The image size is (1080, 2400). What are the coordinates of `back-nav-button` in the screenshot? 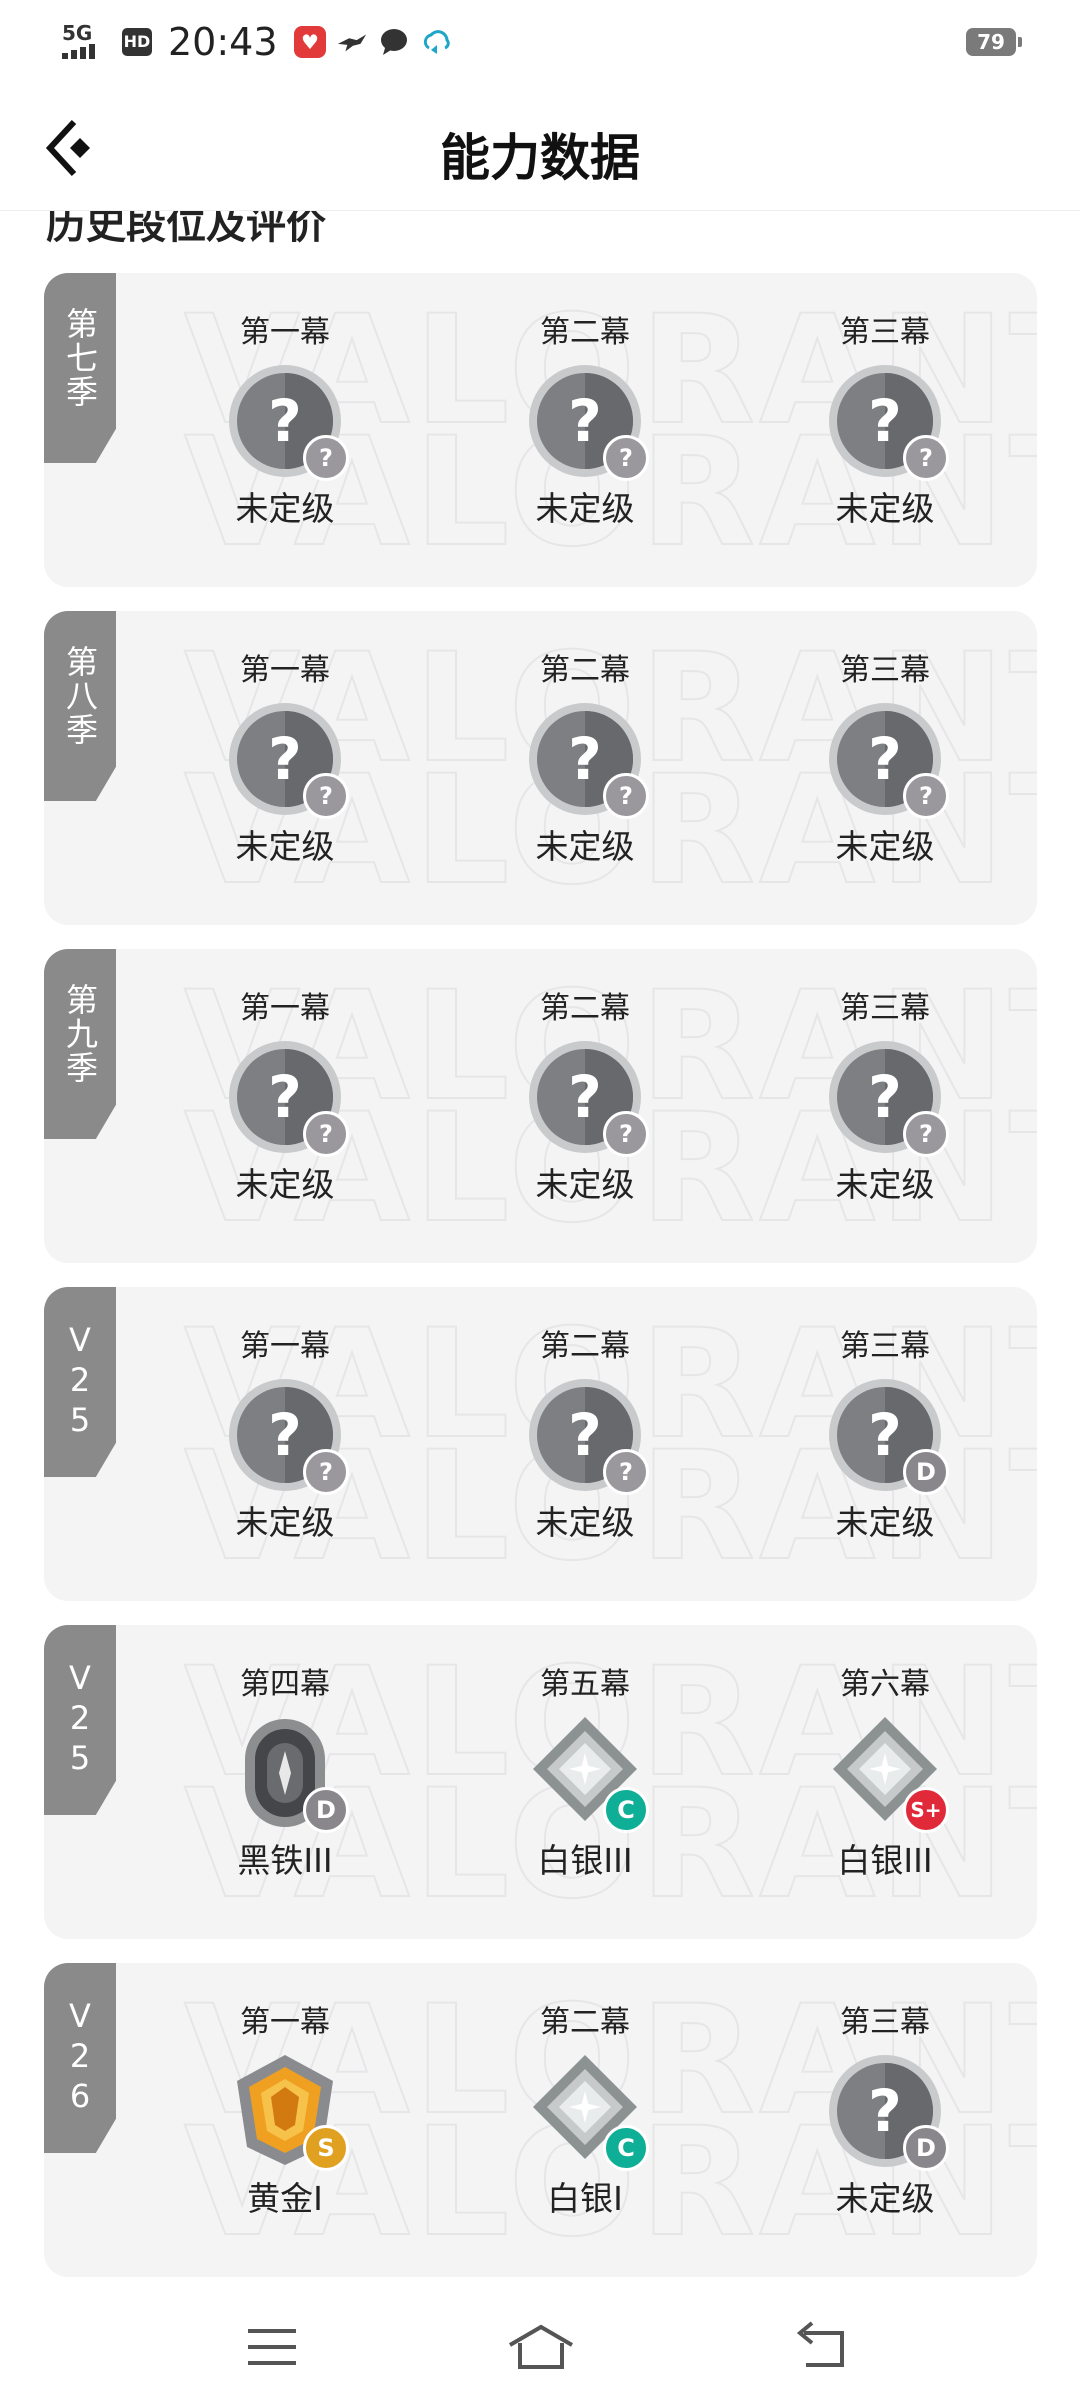 It's located at (824, 2347).